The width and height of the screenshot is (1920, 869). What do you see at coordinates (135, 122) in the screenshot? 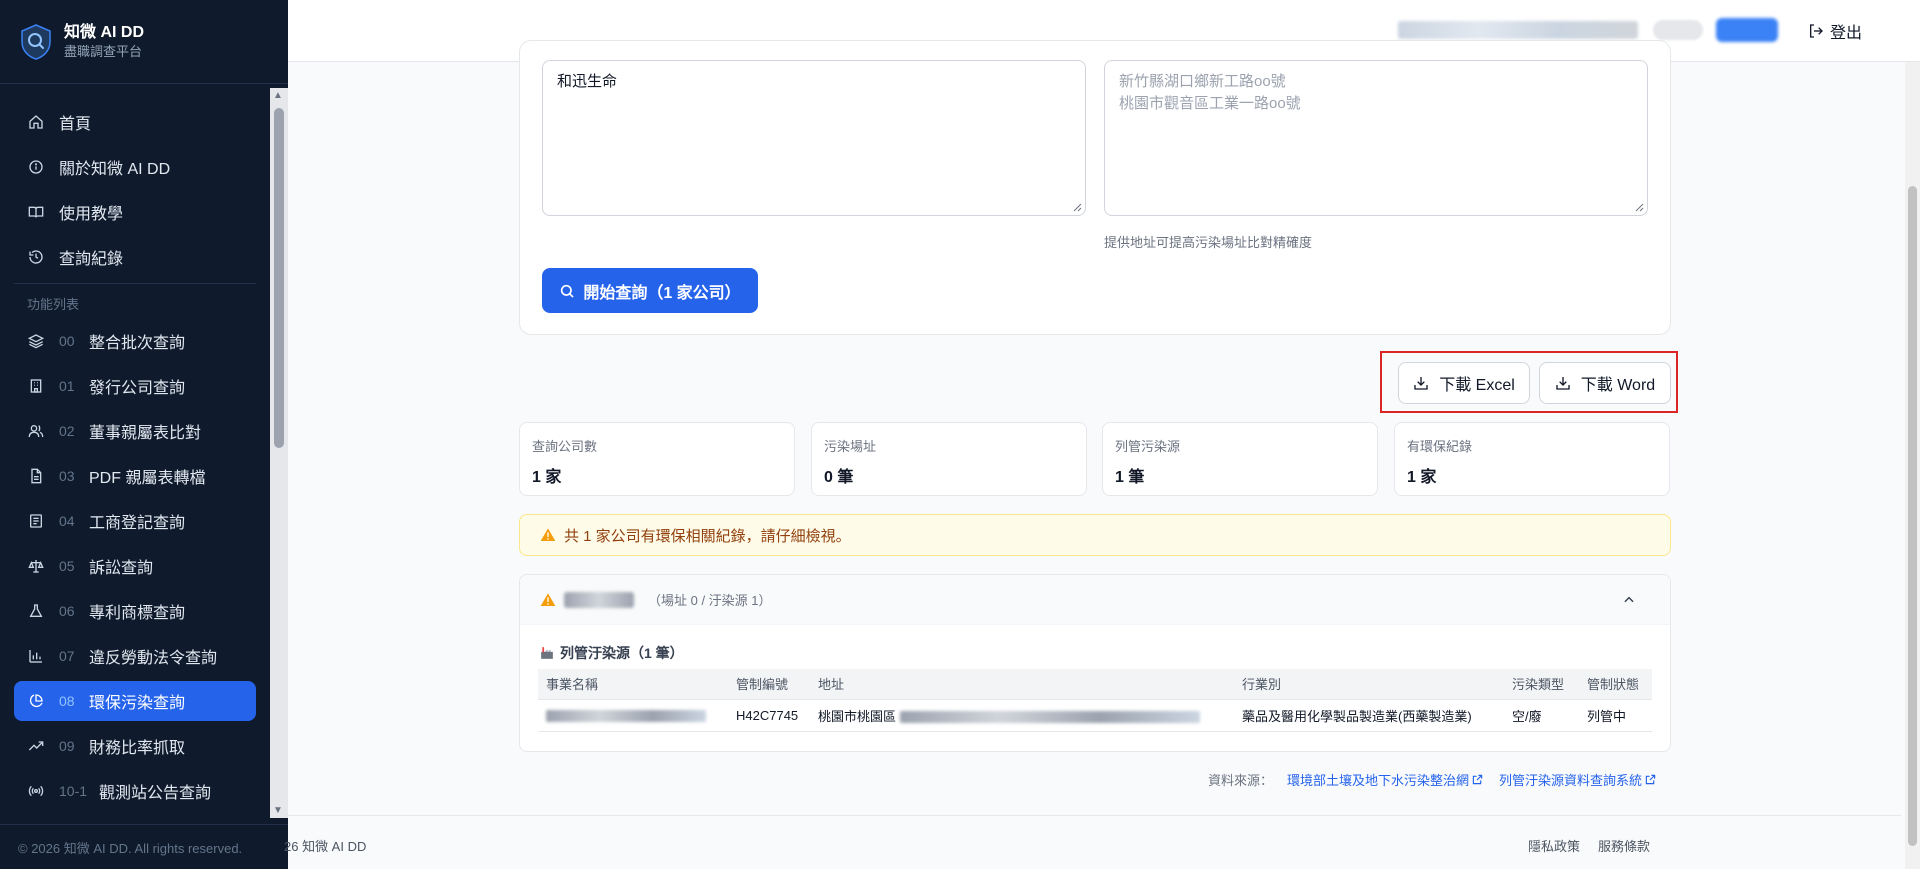
I see `sidebar-item-home: 首頁` at bounding box center [135, 122].